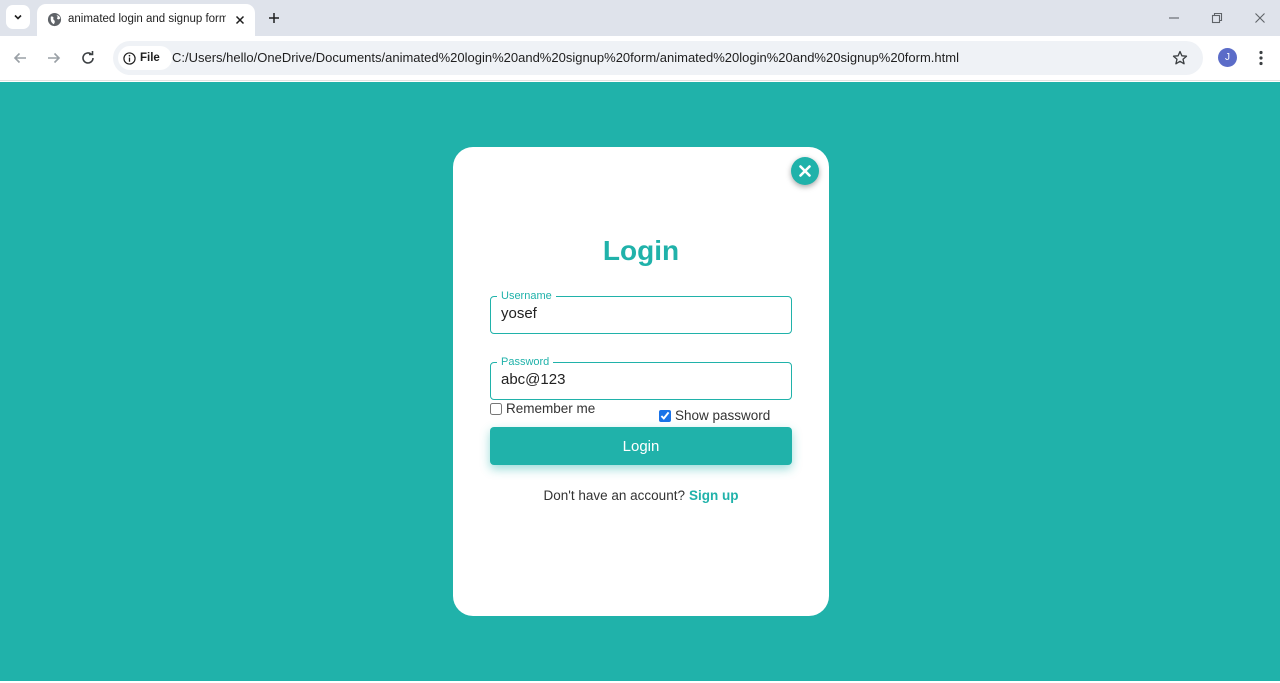 This screenshot has height=683, width=1280. Describe the element at coordinates (525, 362) in the screenshot. I see `password-label: Password` at that location.